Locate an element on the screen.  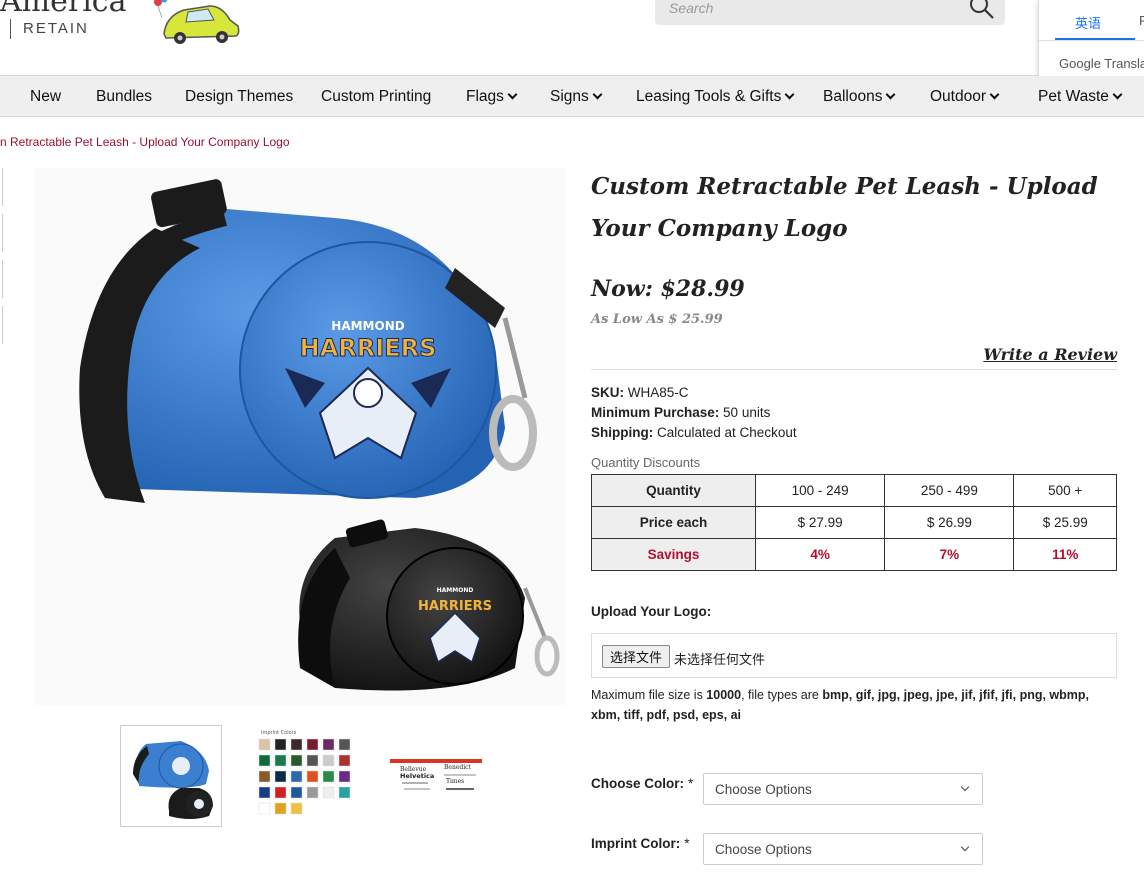
search-icon is located at coordinates (982, 10).